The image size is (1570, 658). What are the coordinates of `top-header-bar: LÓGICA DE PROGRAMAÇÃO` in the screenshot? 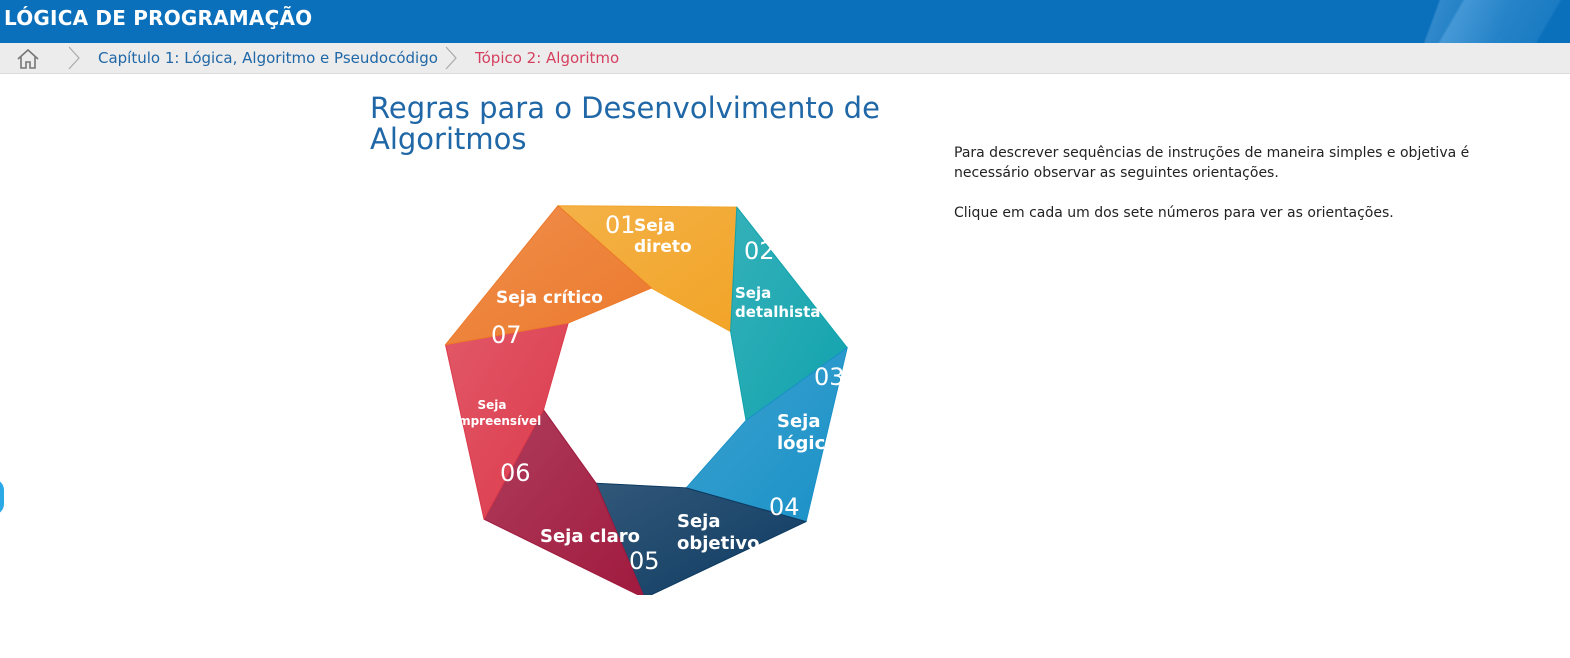 It's located at (785, 21).